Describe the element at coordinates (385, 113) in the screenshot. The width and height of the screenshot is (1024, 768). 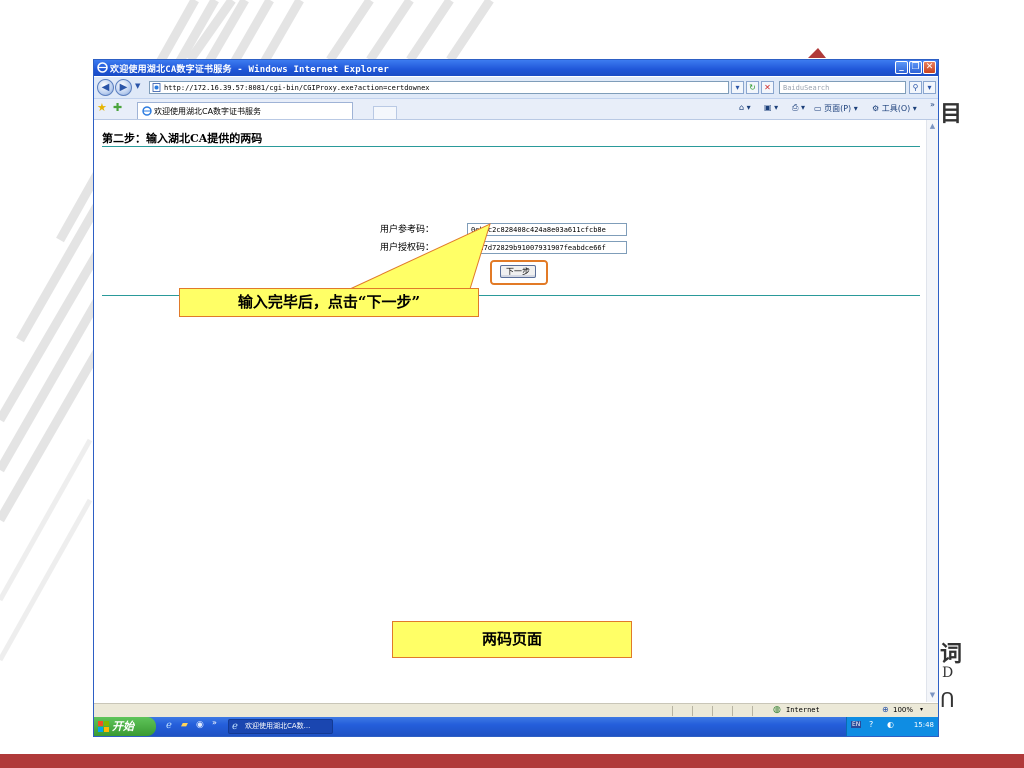
I see `new-tab-button` at that location.